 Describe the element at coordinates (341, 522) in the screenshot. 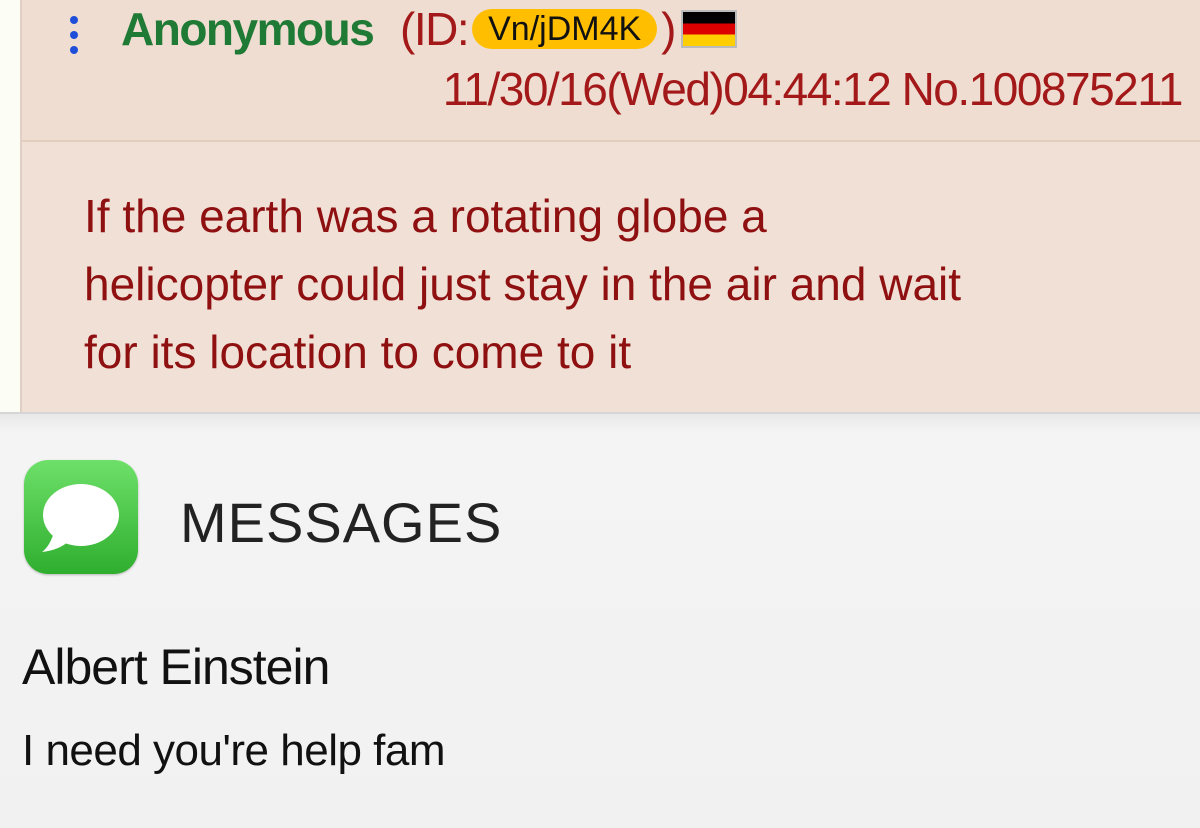

I see `notification-app-name: MESSAGES` at that location.